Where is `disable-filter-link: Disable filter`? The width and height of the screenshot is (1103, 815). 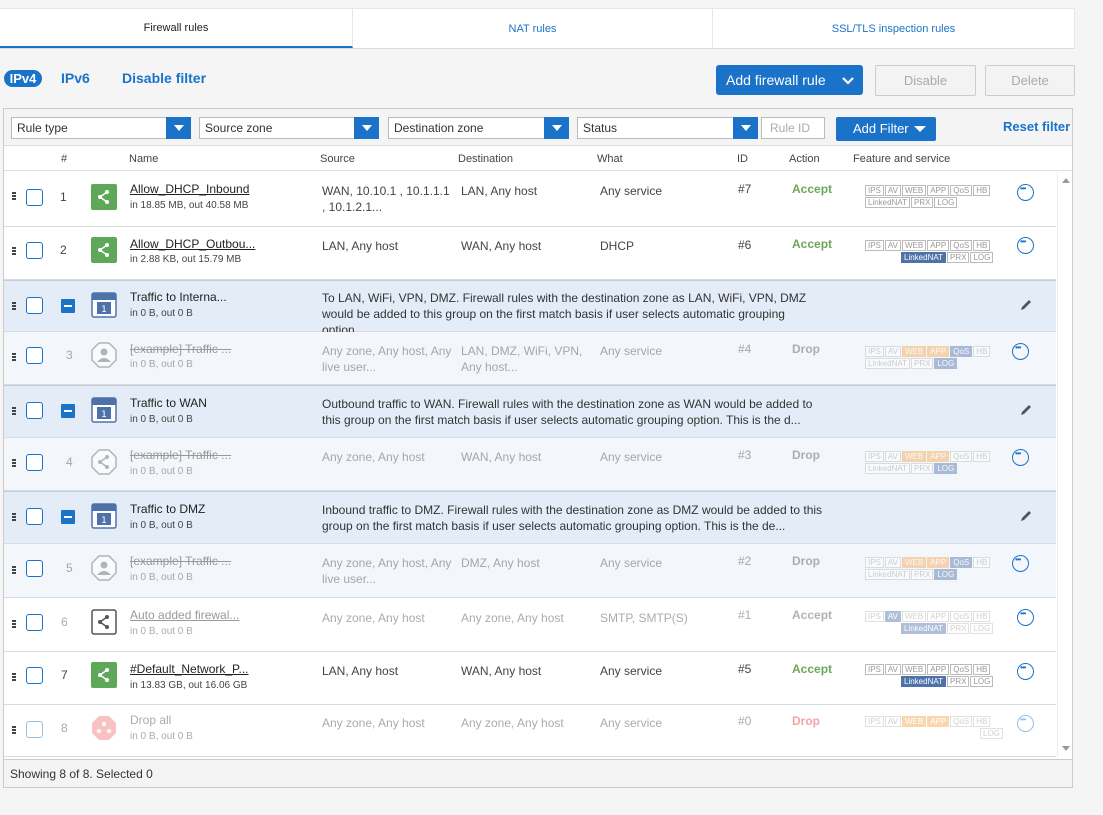
disable-filter-link: Disable filter is located at coordinates (164, 78).